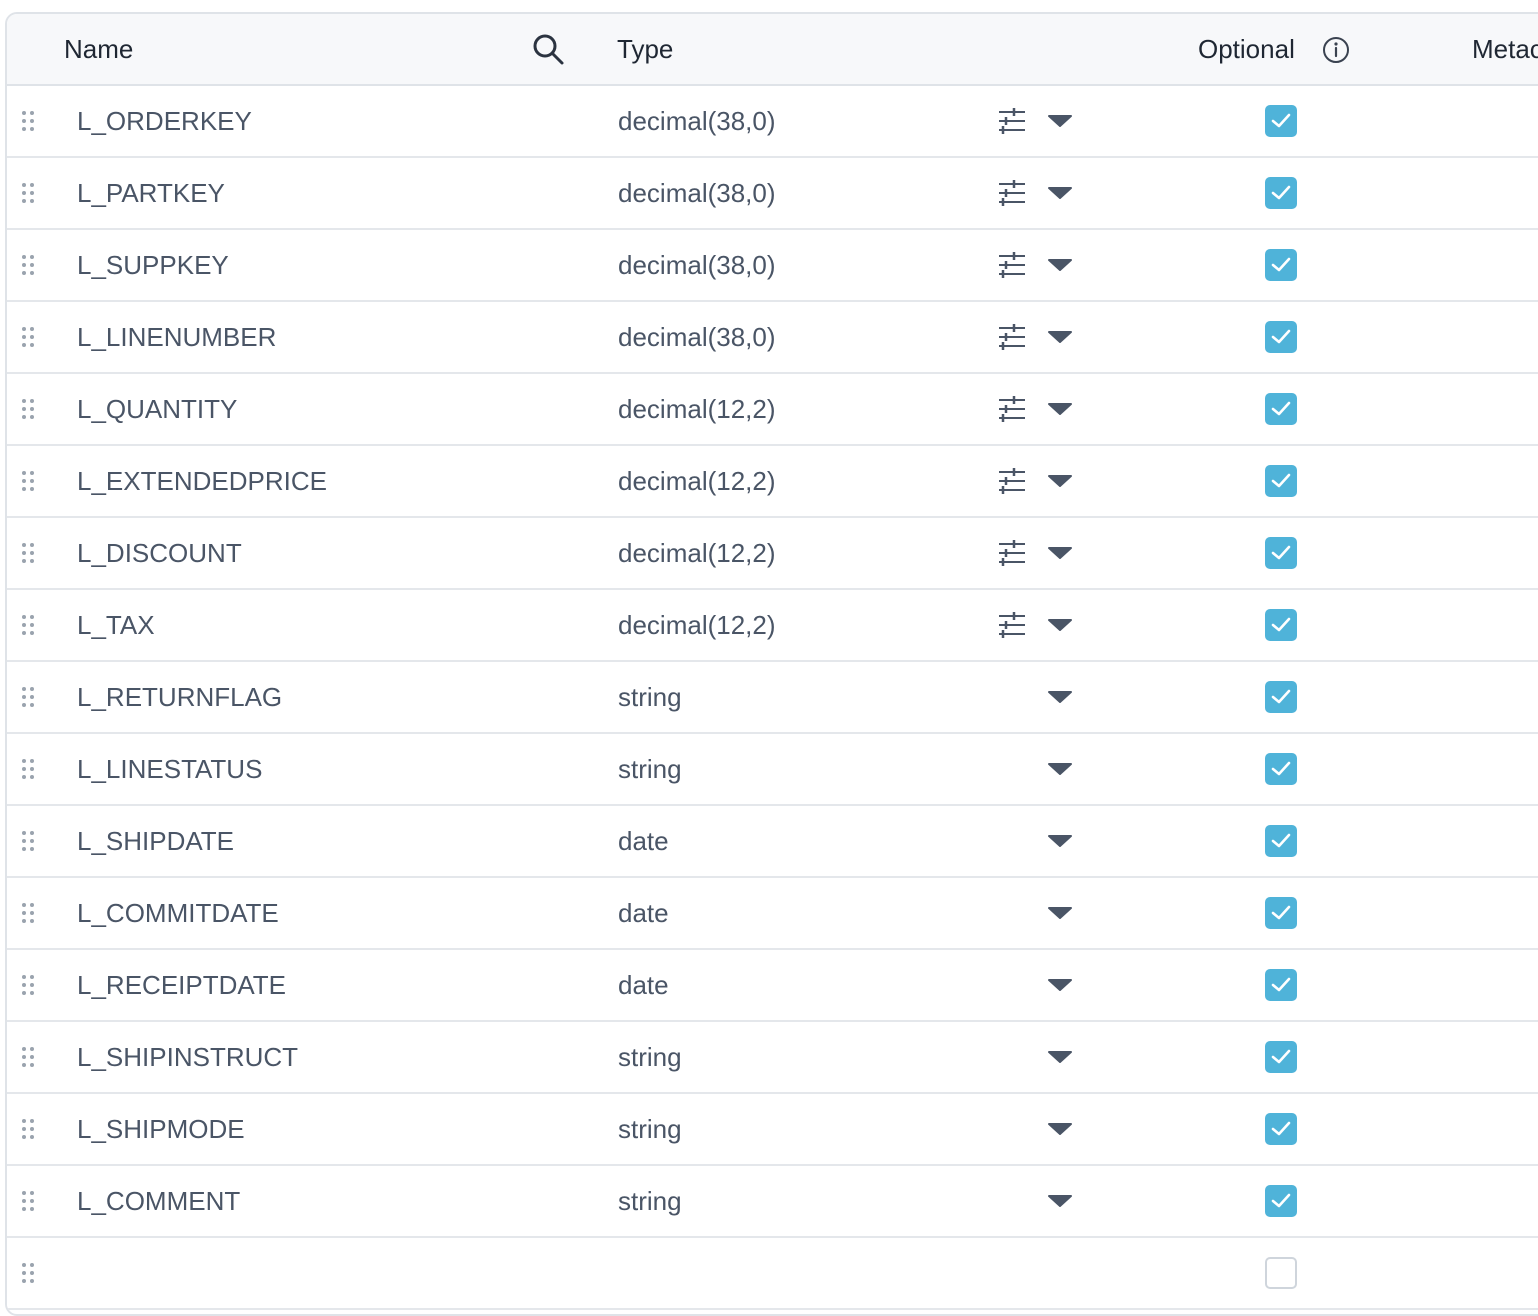  What do you see at coordinates (116, 625) in the screenshot?
I see `column-name: L_TAX` at bounding box center [116, 625].